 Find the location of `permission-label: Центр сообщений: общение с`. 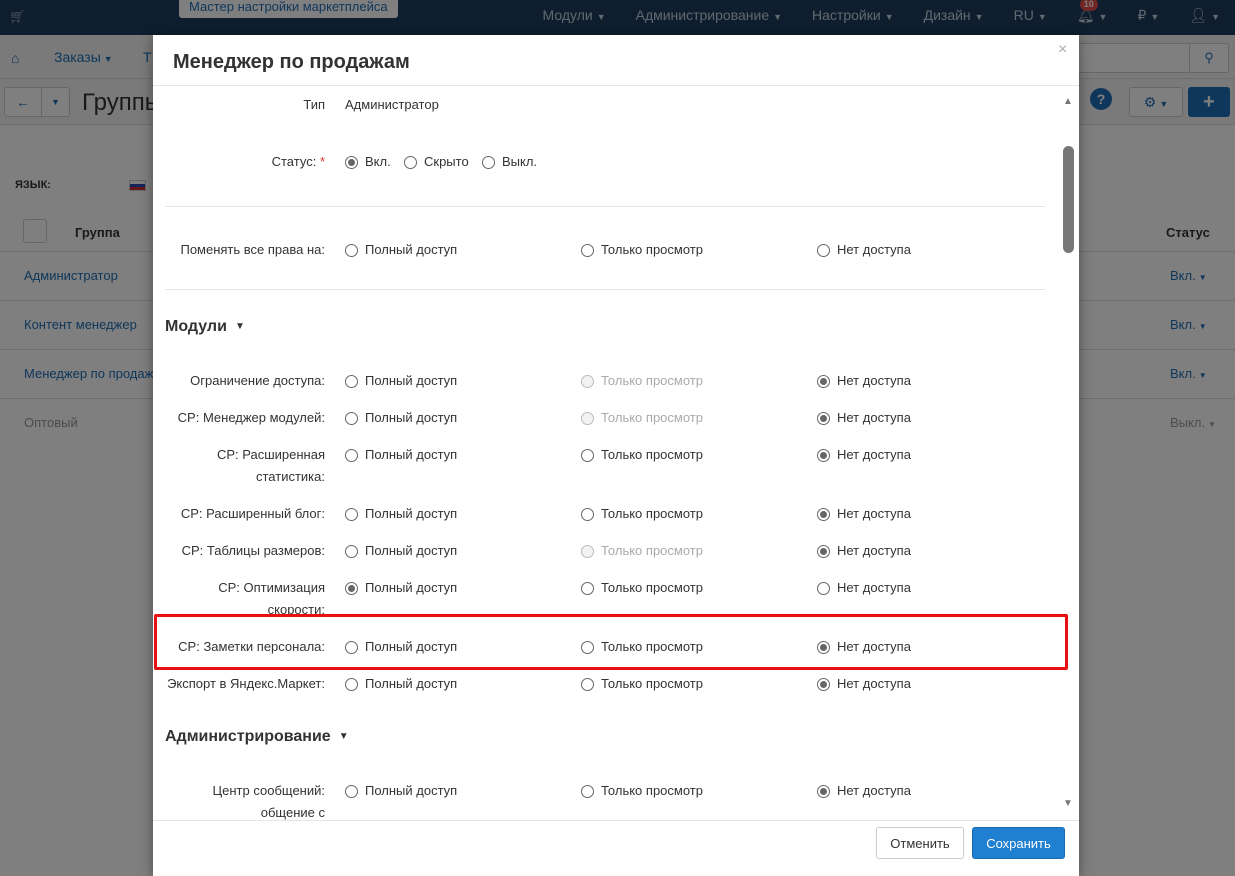

permission-label: Центр сообщений: общение с is located at coordinates (268, 801).